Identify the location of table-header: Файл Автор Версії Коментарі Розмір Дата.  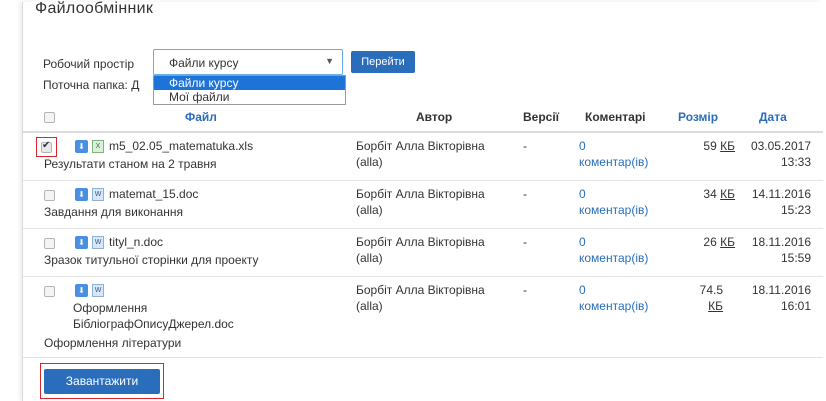
(423, 119).